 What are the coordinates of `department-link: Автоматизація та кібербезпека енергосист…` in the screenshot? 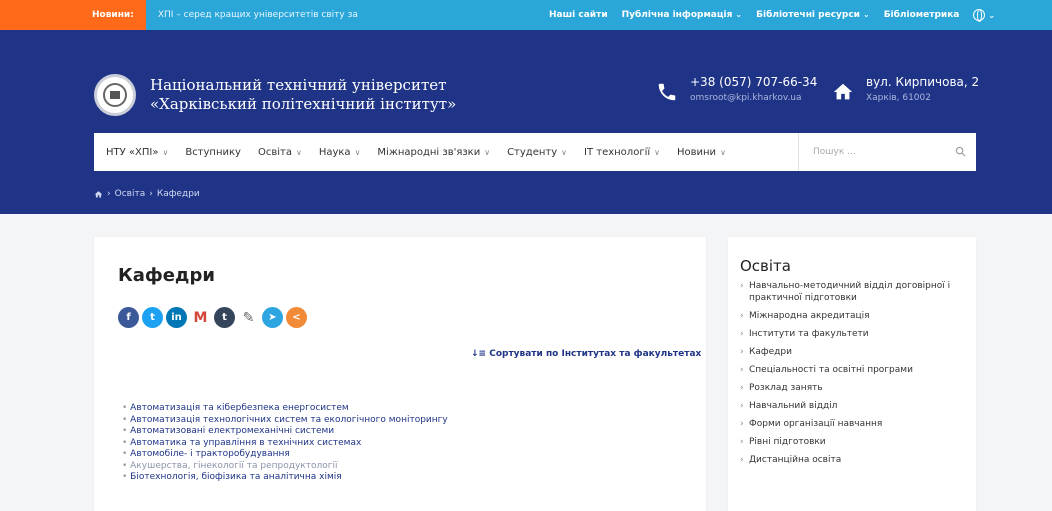 It's located at (285, 409).